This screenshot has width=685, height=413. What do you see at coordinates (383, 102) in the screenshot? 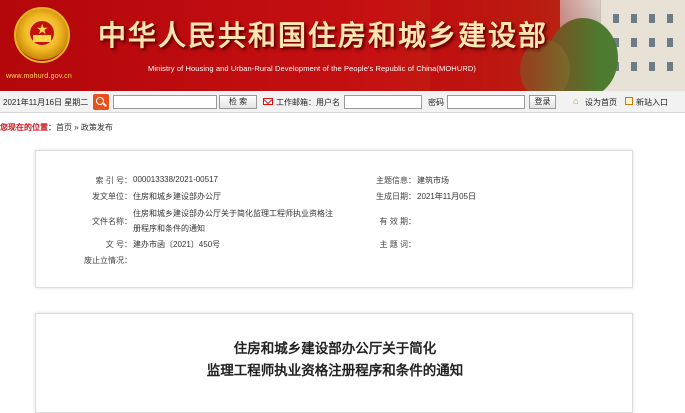
I see `username-input` at bounding box center [383, 102].